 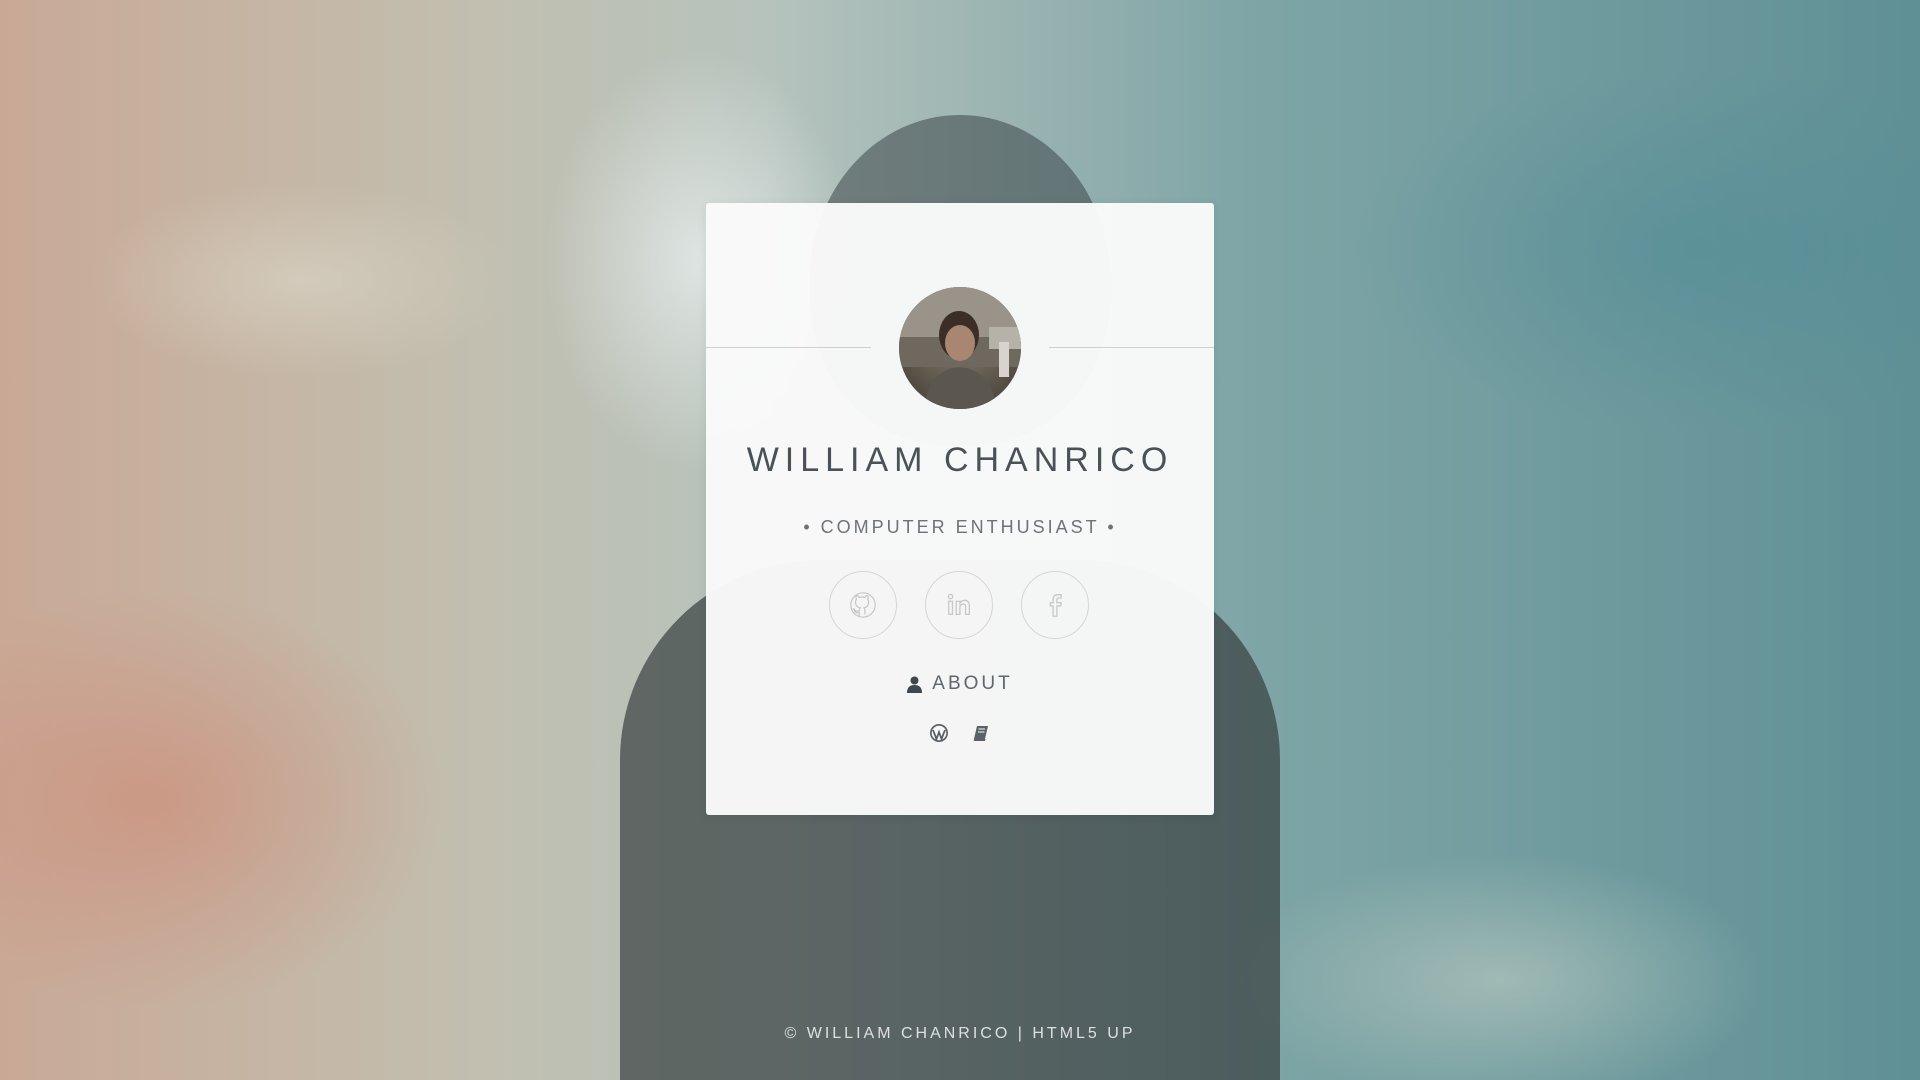 I want to click on divider-right, so click(x=1131, y=347).